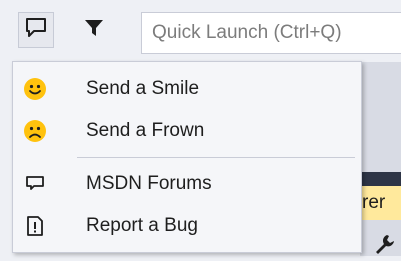  Describe the element at coordinates (271, 33) in the screenshot. I see `quick-launch-input` at that location.